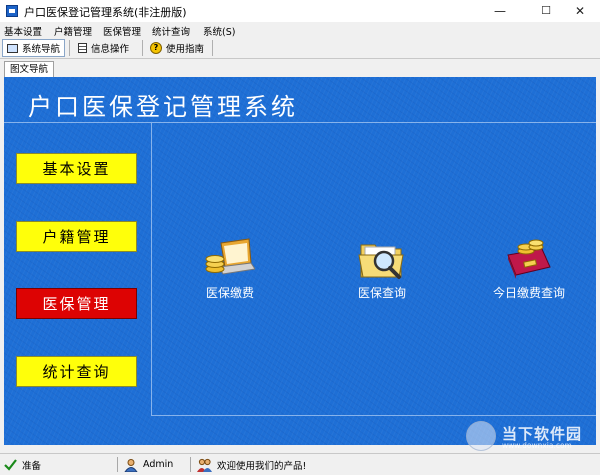 Image resolution: width=600 pixels, height=475 pixels. Describe the element at coordinates (300, 30) in the screenshot. I see `menu-bar: 基本设置 户籍管理 医保管理 统计查询 系统(S)` at that location.